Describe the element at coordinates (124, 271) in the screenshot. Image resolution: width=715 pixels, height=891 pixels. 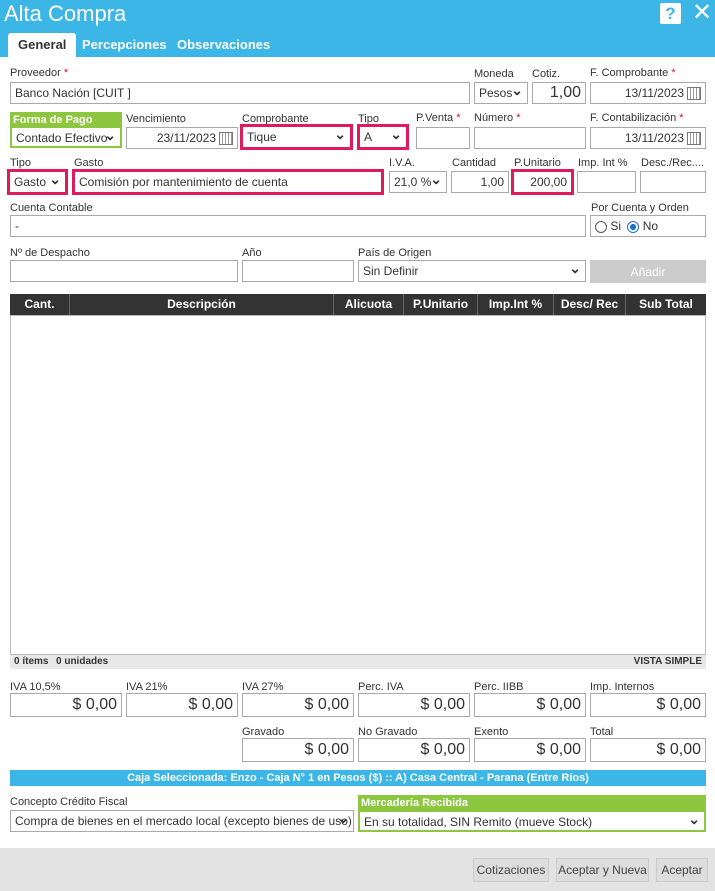
I see `despacho-input` at that location.